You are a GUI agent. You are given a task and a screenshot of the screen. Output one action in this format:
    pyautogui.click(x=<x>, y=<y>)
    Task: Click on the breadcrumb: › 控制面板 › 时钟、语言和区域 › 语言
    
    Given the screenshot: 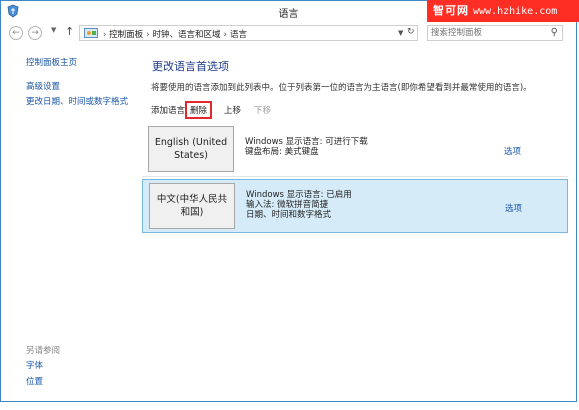 What is the action you would take?
    pyautogui.click(x=175, y=34)
    